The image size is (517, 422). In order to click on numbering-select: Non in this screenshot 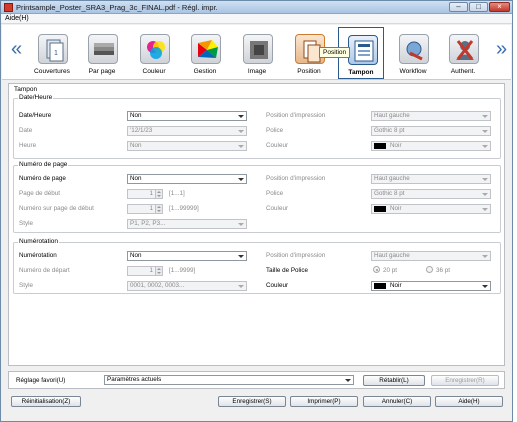, I will do `click(187, 256)`.